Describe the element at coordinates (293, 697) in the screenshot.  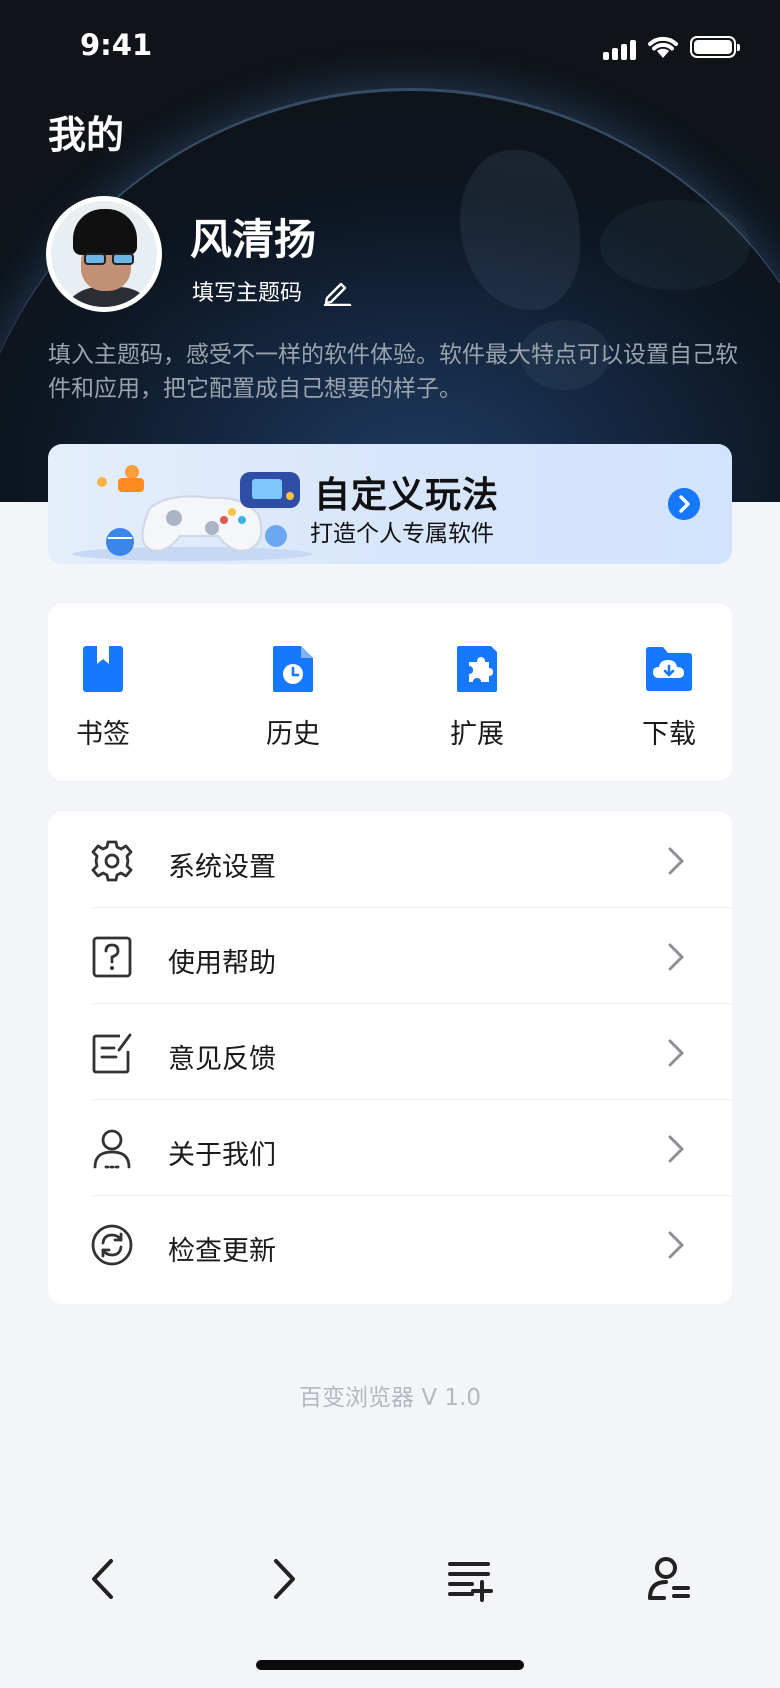
I see `quick-action-history: 历史` at that location.